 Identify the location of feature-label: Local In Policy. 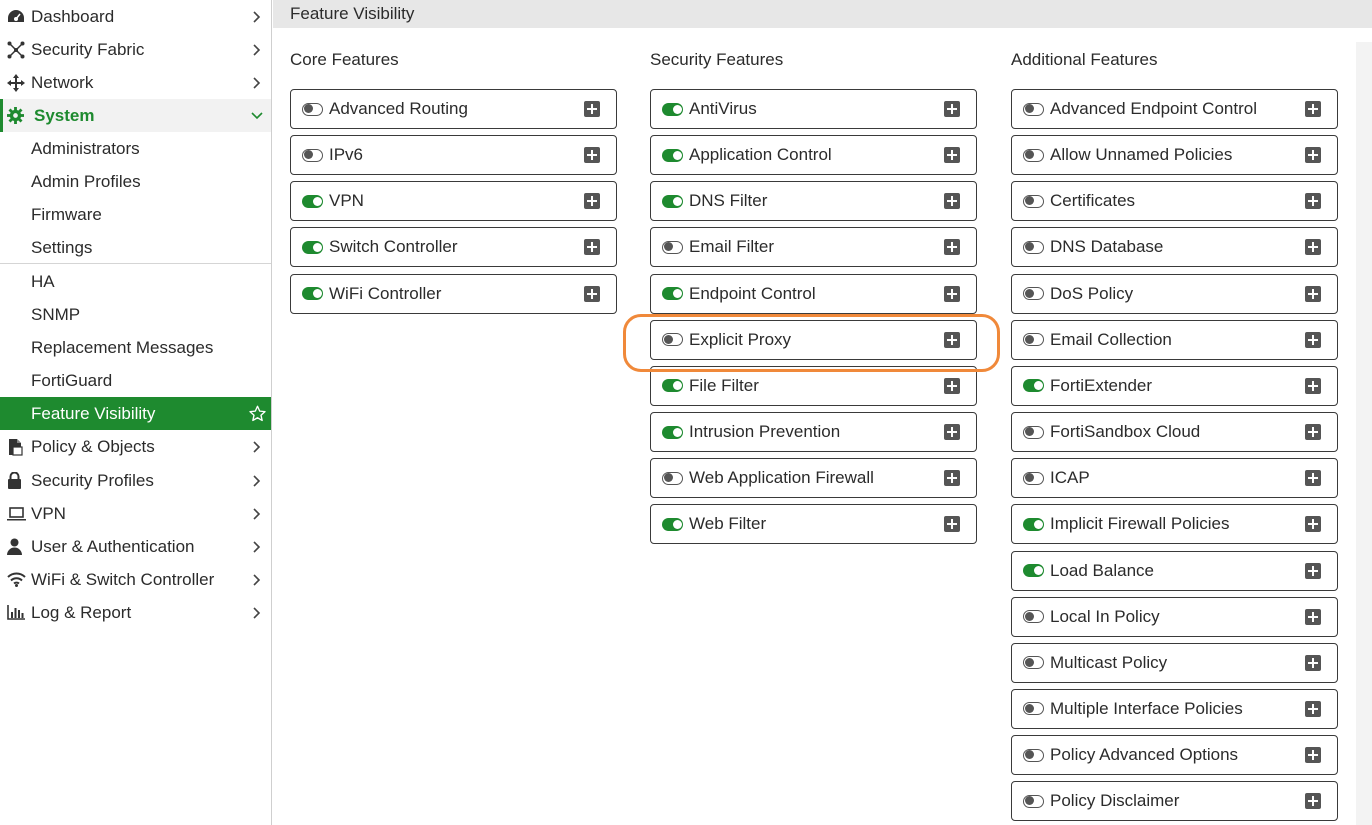
(1105, 616).